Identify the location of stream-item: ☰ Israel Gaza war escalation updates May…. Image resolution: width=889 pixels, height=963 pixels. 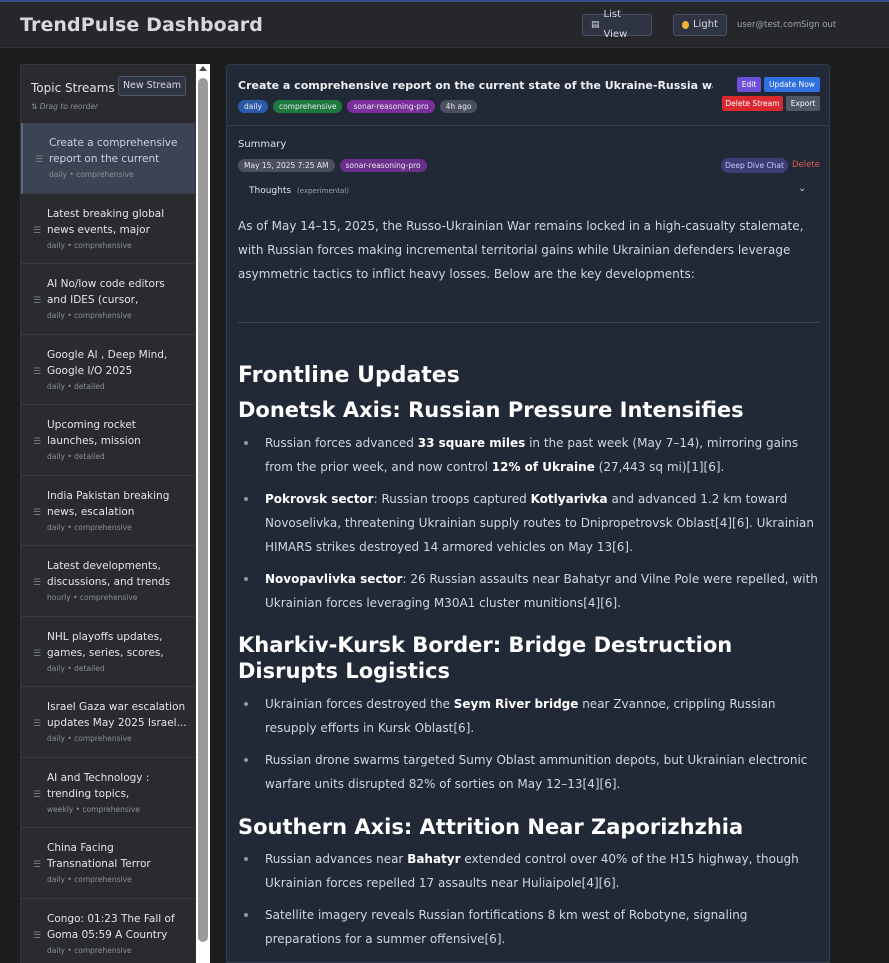
(108, 722).